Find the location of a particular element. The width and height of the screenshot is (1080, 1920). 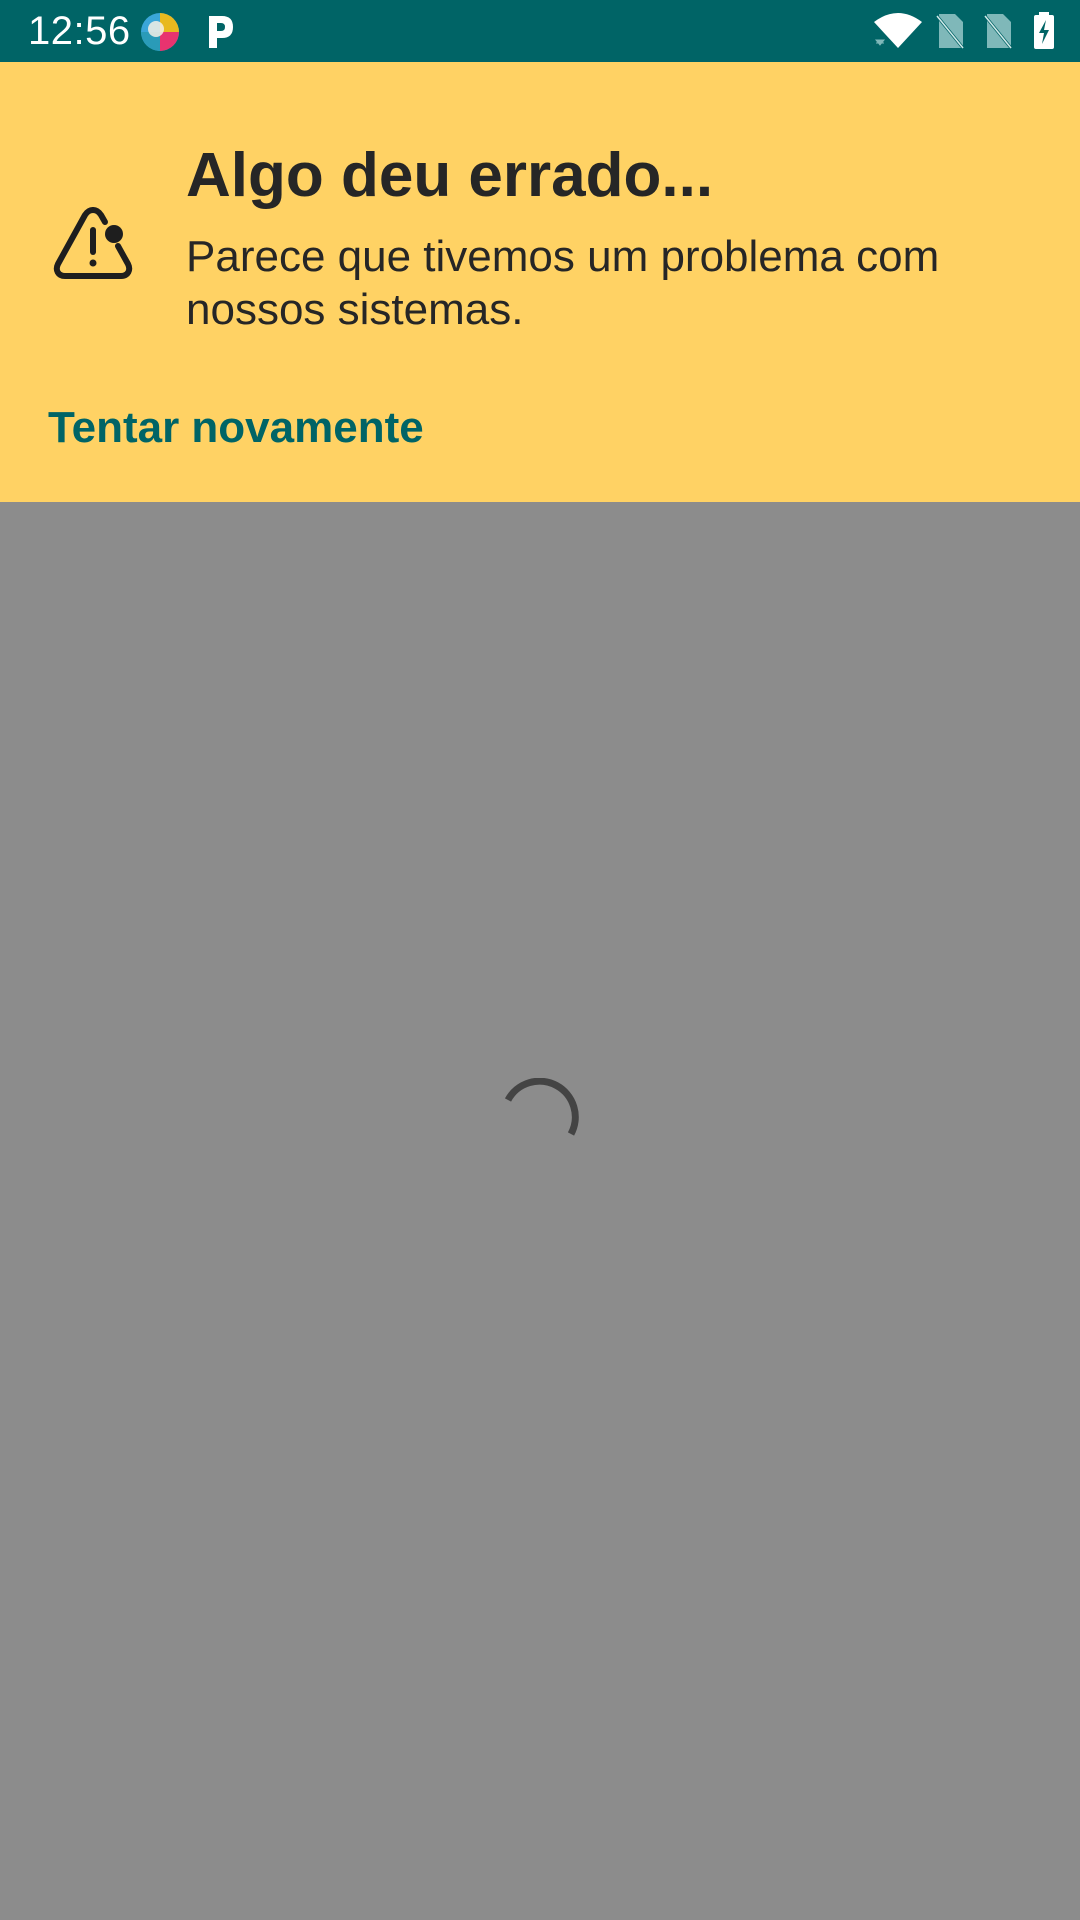

status-bar: 12:56 is located at coordinates (540, 31).